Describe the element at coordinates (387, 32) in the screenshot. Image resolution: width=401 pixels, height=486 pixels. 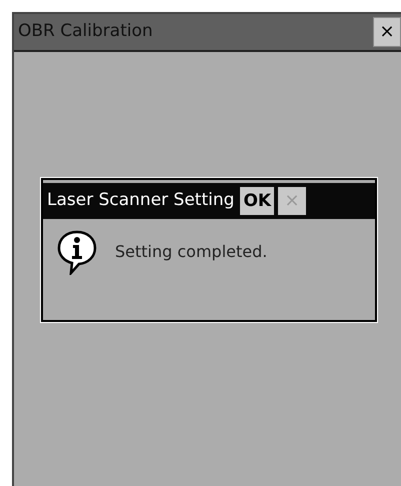
I see `close-button: ×` at that location.